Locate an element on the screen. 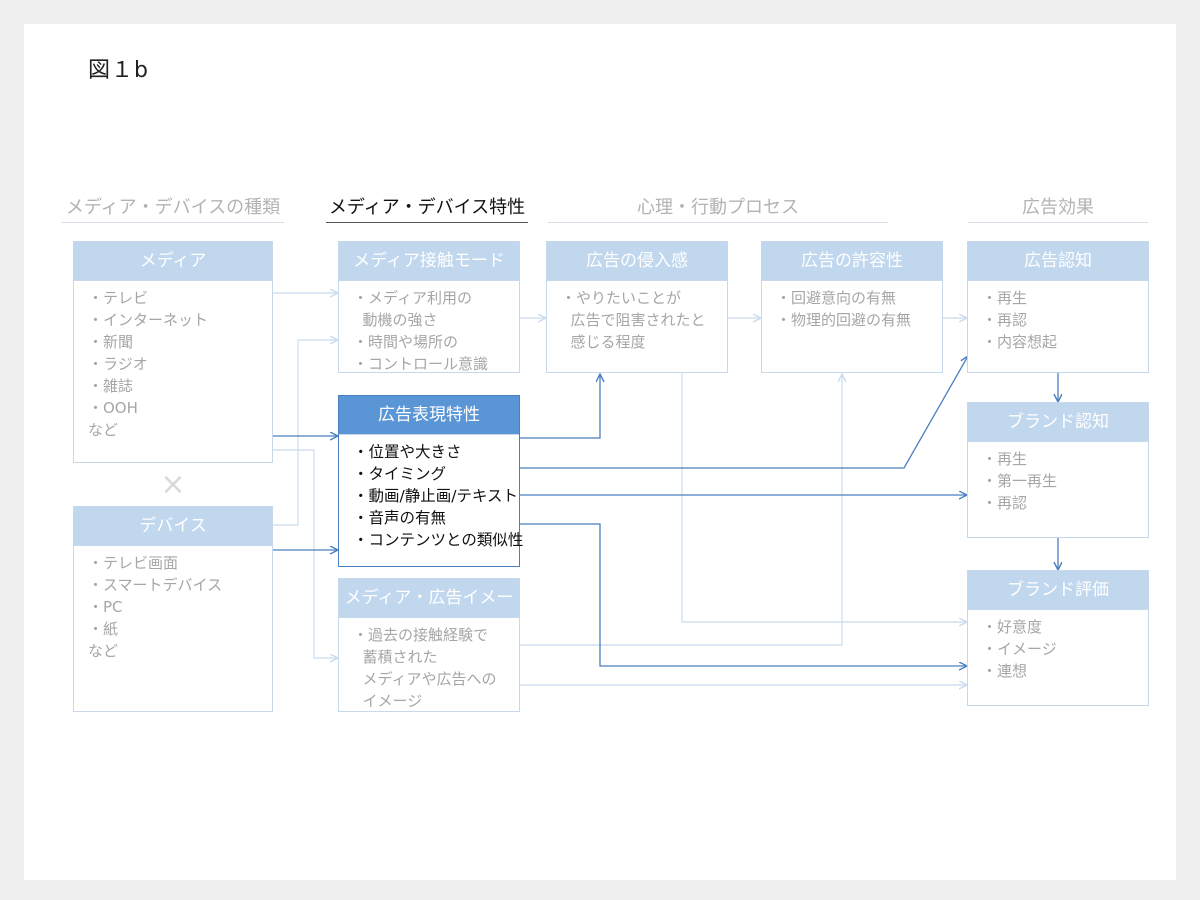  box-brand-recognition: ブランド認知 ・再生・第一再生・再認 is located at coordinates (1058, 470).